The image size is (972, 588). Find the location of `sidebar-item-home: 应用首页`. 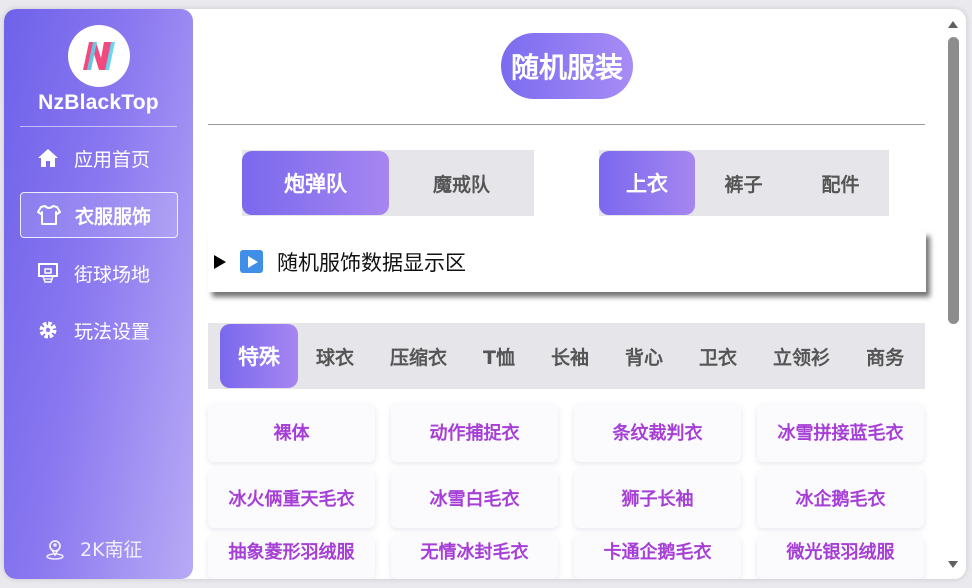

sidebar-item-home: 应用首页 is located at coordinates (99, 158).